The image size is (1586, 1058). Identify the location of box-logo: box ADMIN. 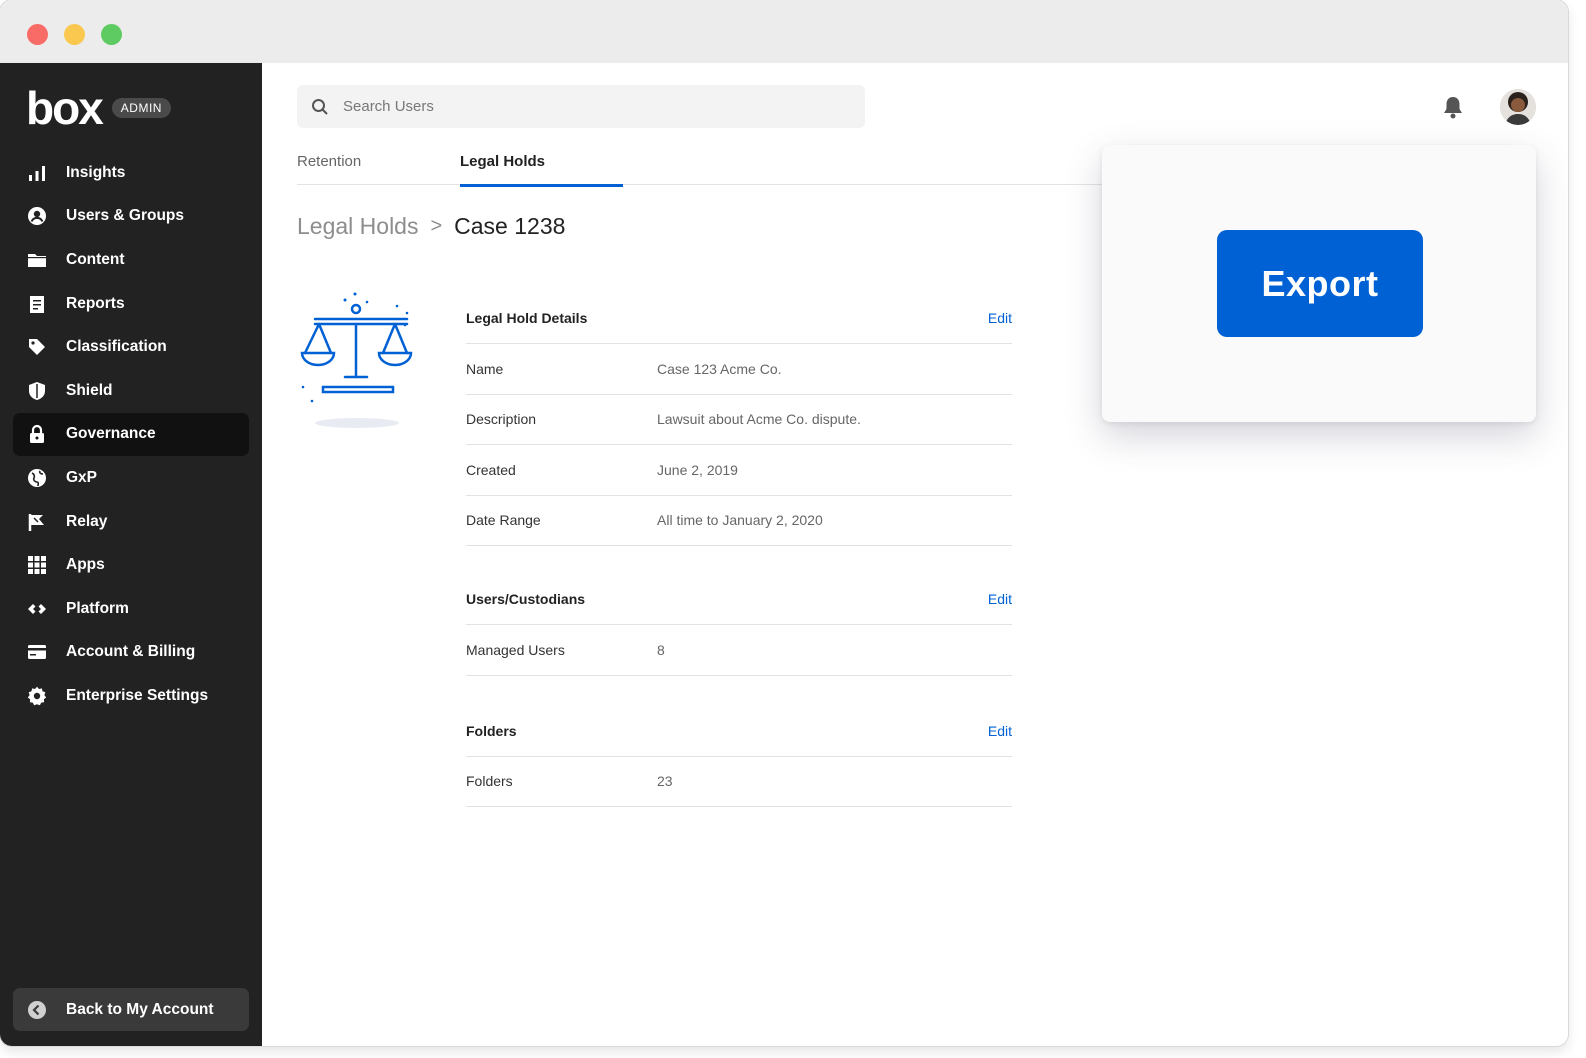
(98, 108).